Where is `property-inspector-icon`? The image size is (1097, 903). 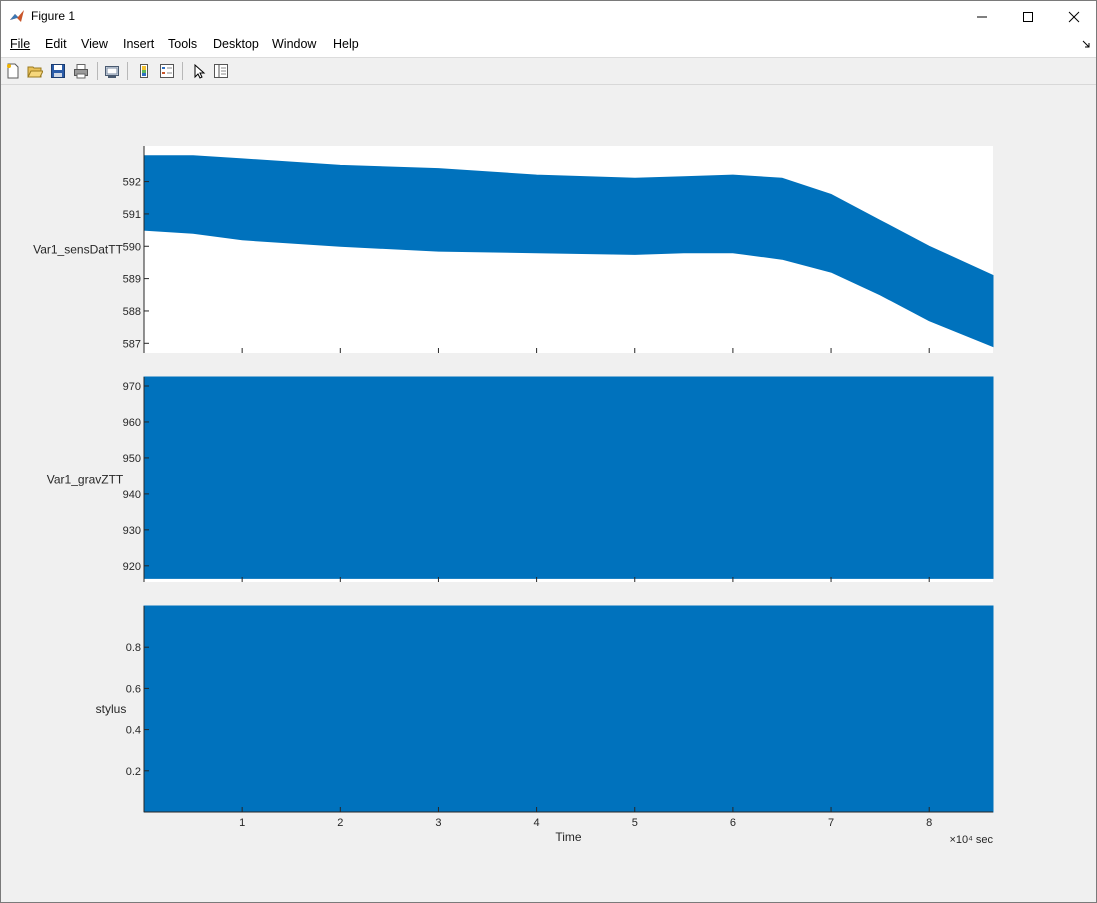 property-inspector-icon is located at coordinates (221, 71).